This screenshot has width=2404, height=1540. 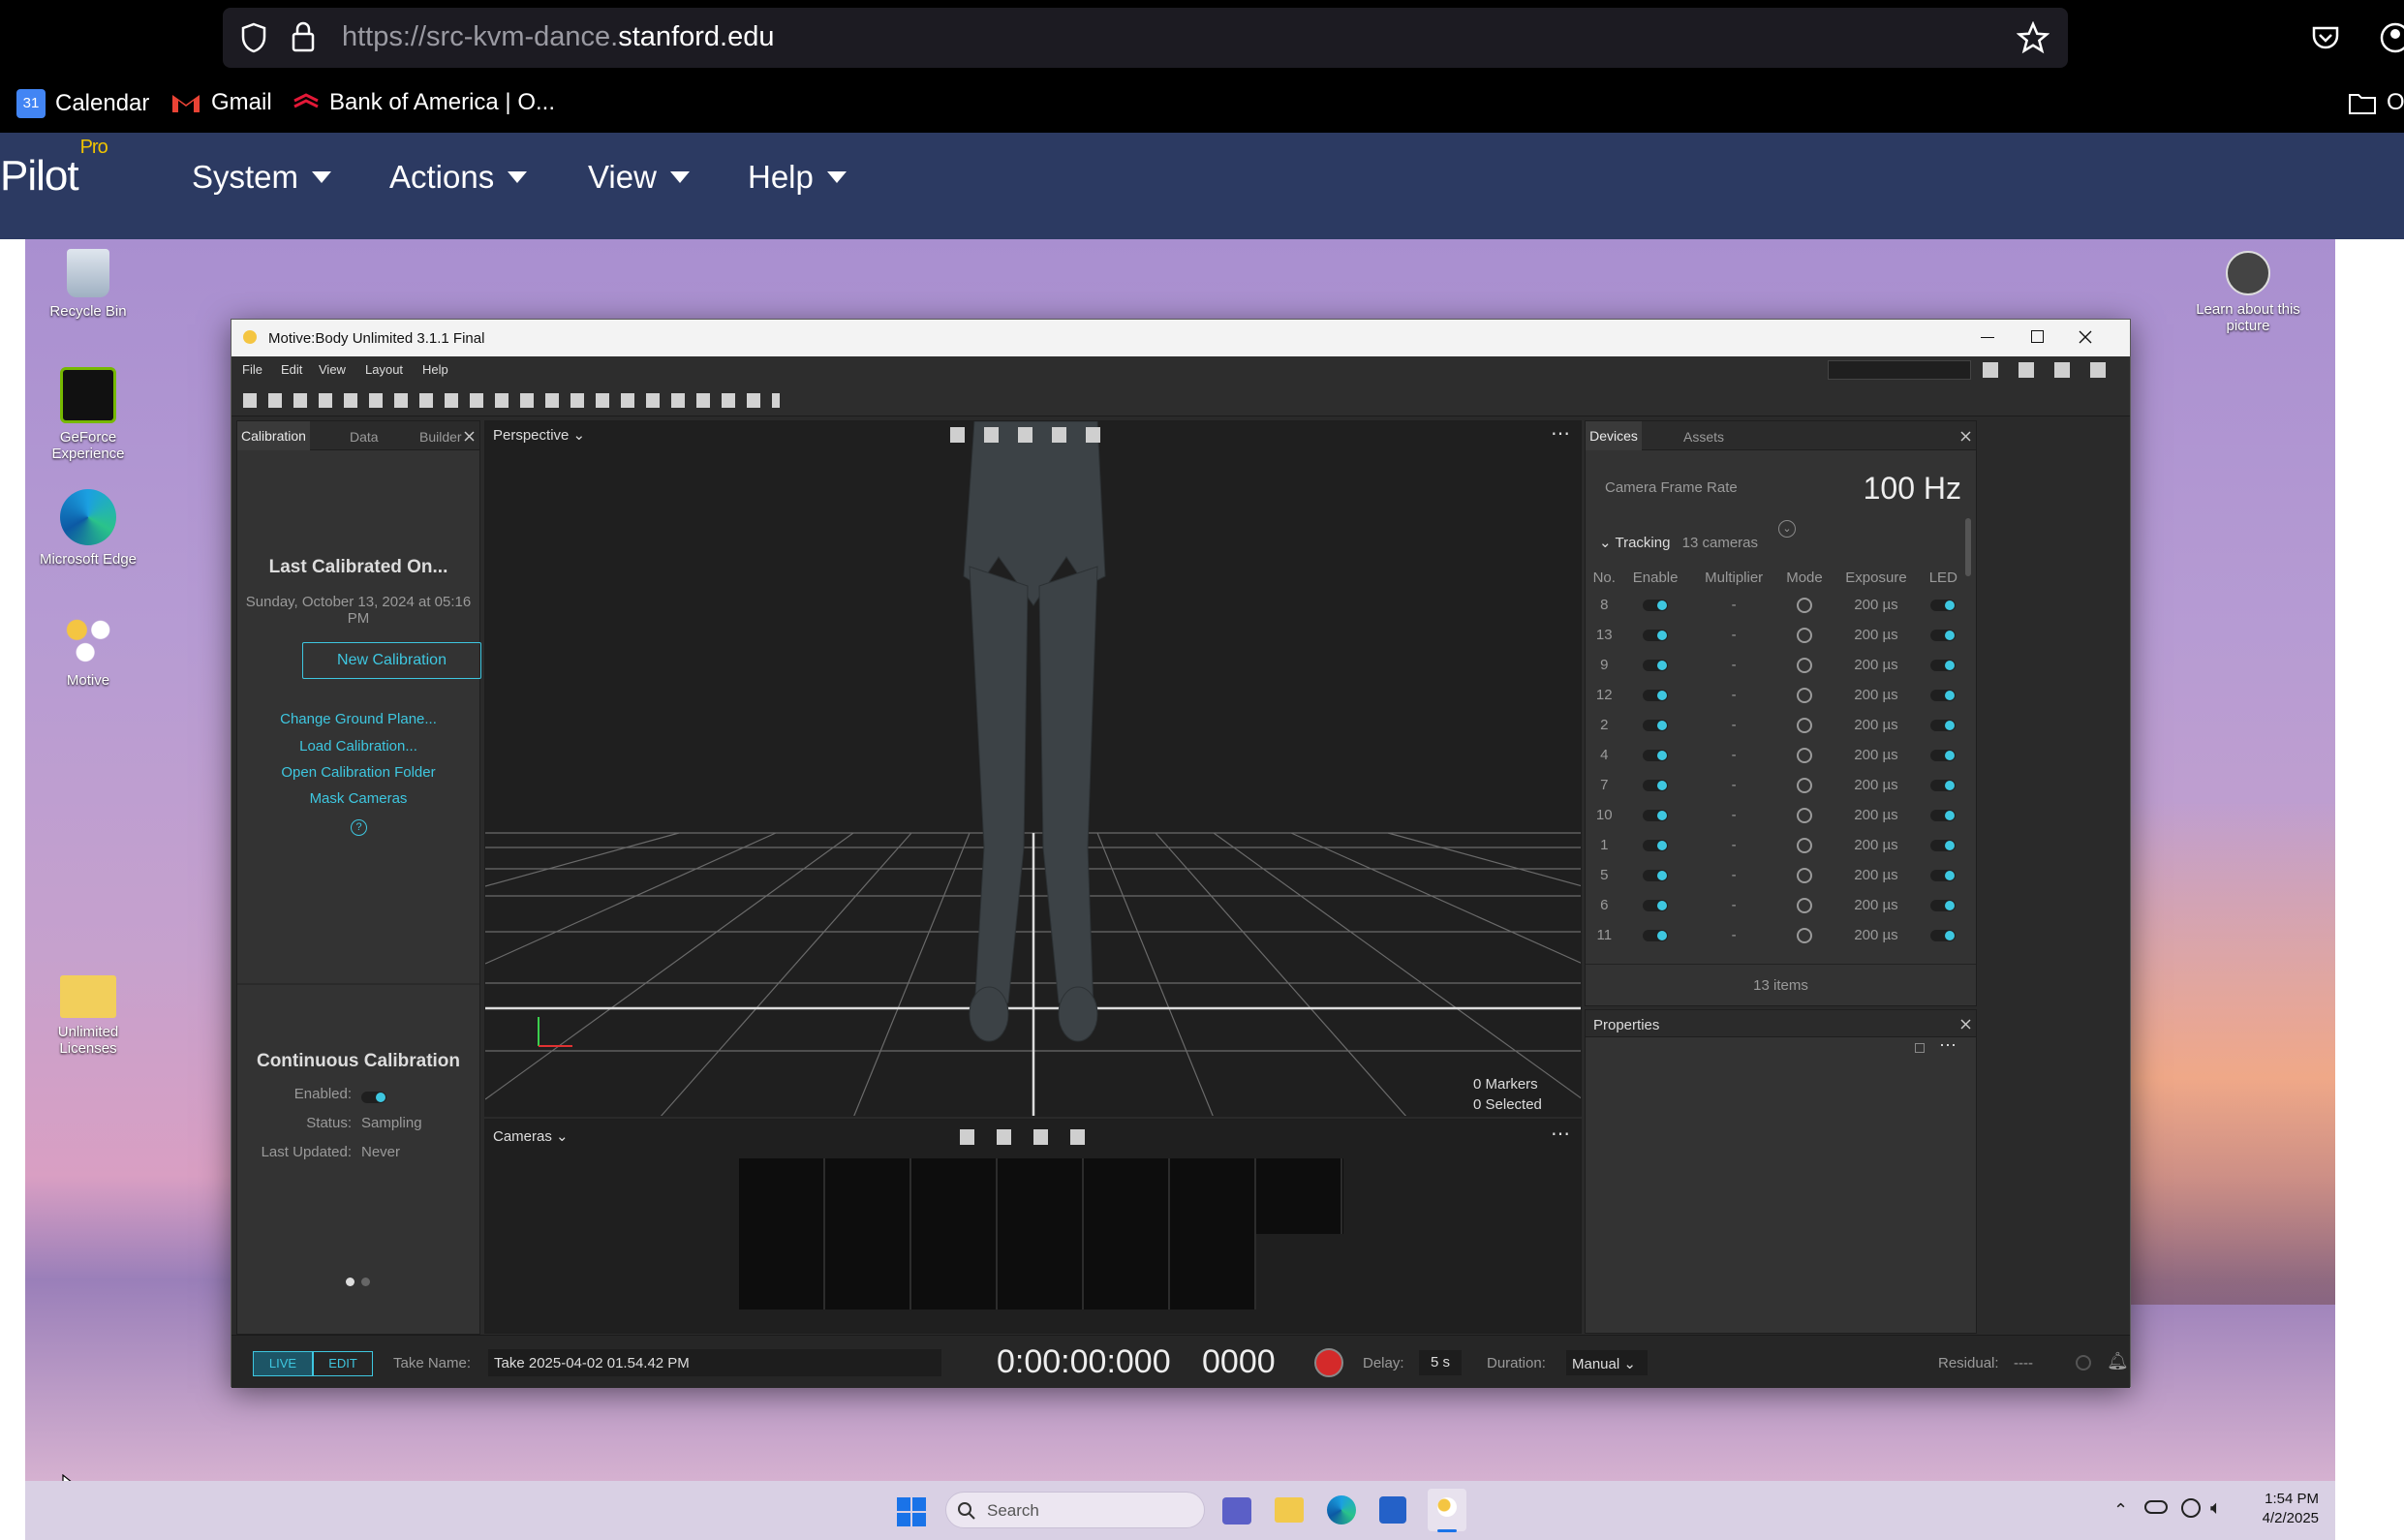 I want to click on page-dot-active, so click(x=350, y=1282).